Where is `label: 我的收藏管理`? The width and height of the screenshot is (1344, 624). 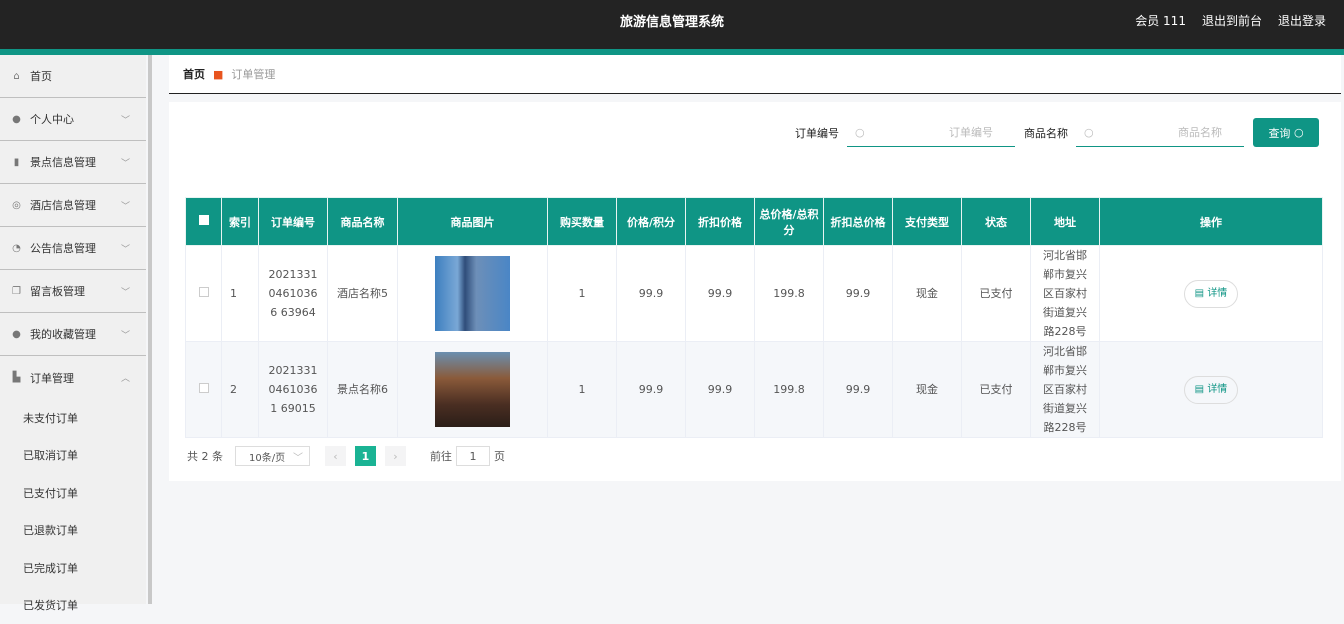 label: 我的收藏管理 is located at coordinates (63, 334).